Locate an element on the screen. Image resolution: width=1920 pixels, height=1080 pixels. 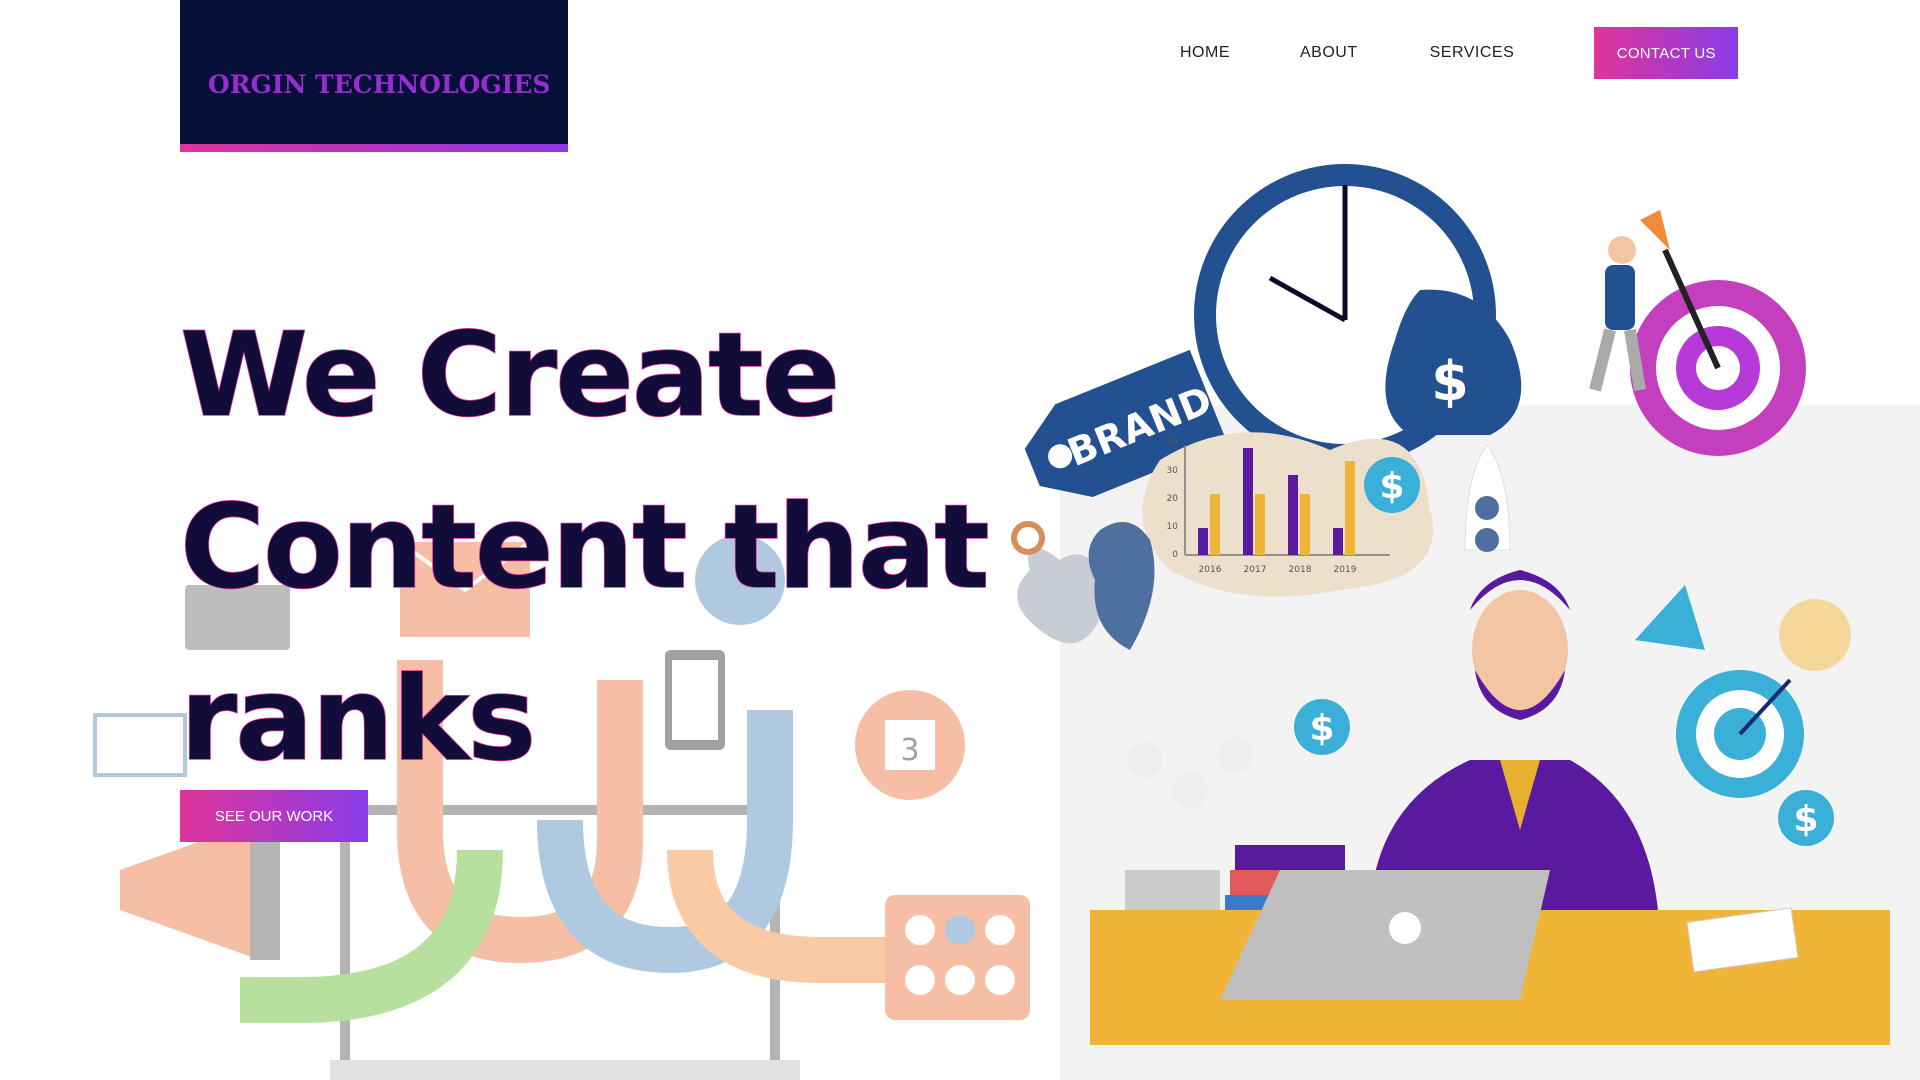
small-clock-icon is located at coordinates (1815, 635).